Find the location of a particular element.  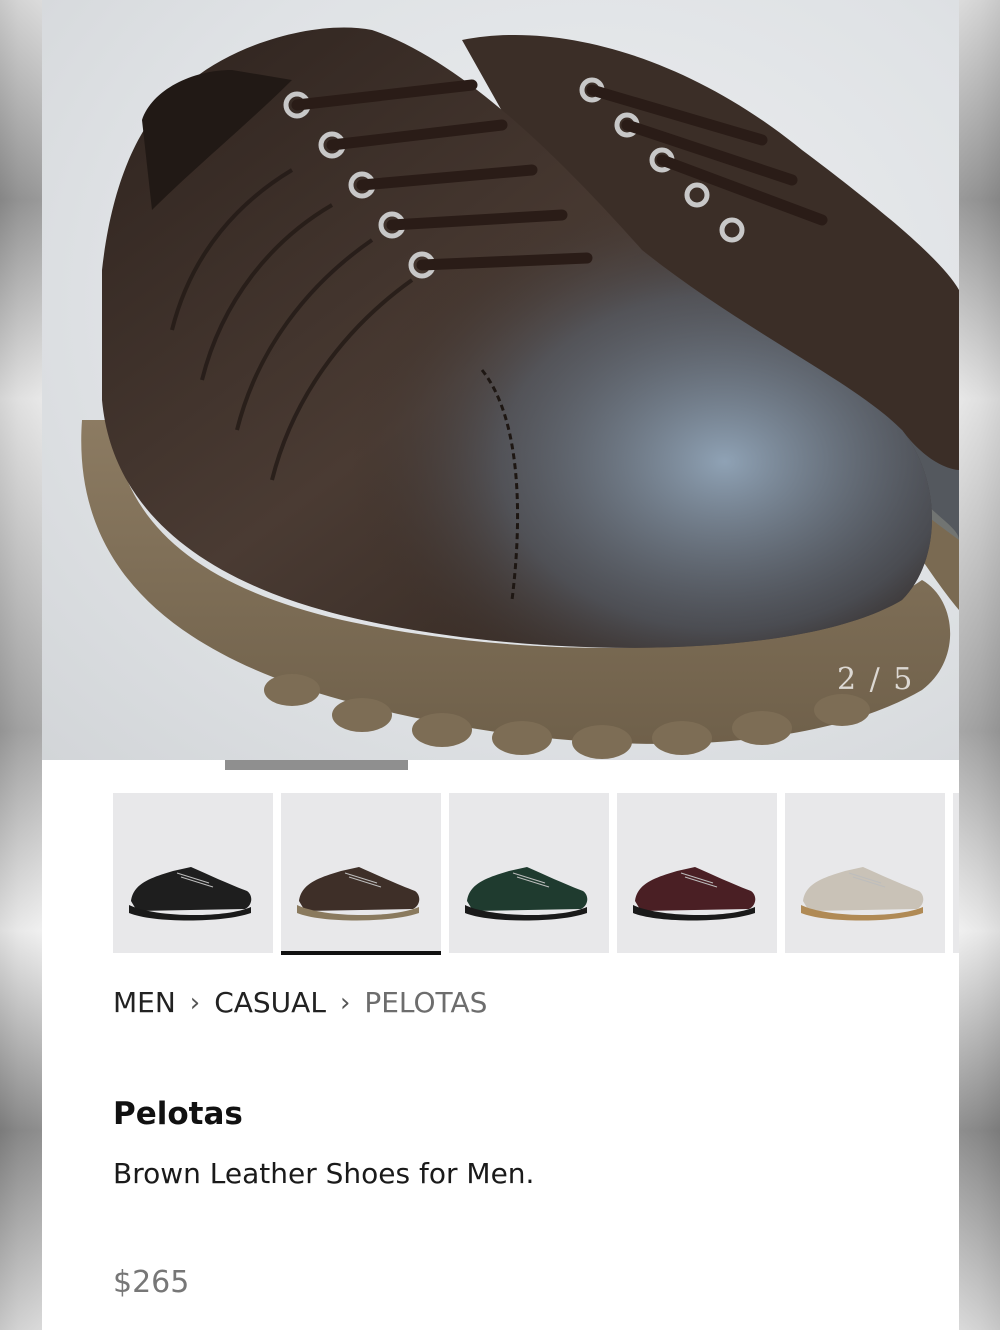

thumbnail-strip is located at coordinates (536, 874).